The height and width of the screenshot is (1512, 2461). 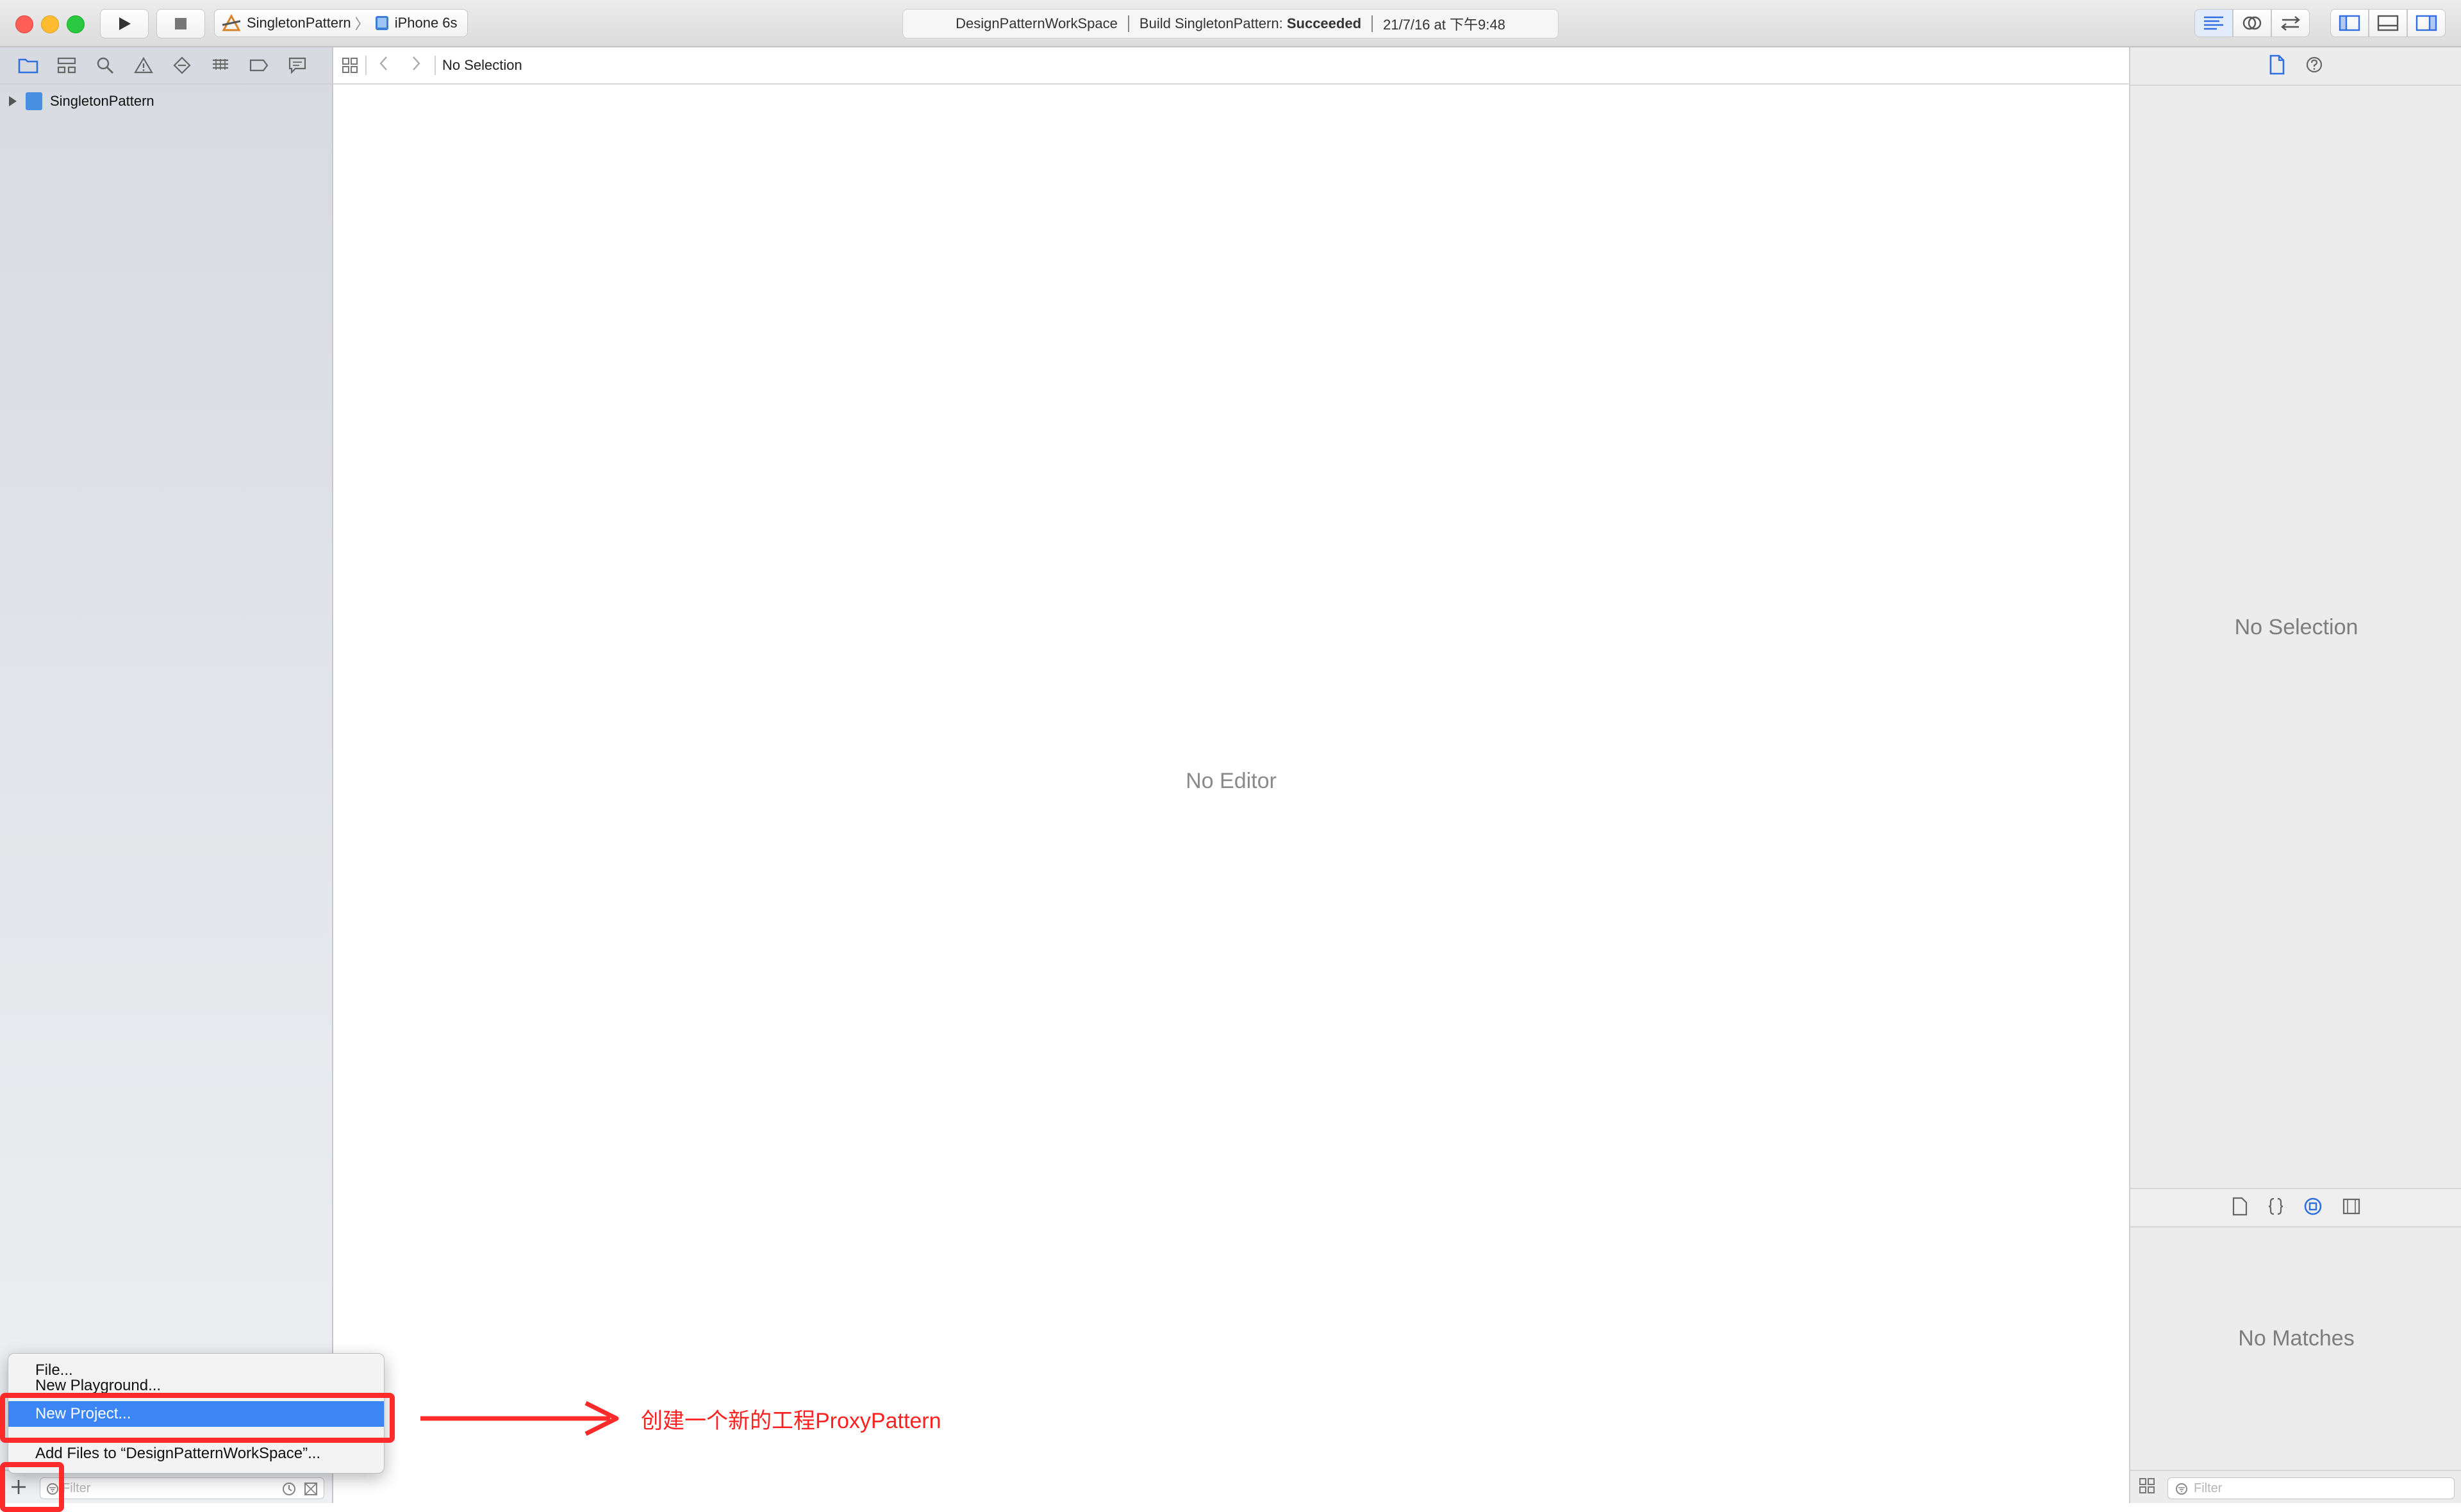 I want to click on library-view-mode-button, so click(x=2147, y=1488).